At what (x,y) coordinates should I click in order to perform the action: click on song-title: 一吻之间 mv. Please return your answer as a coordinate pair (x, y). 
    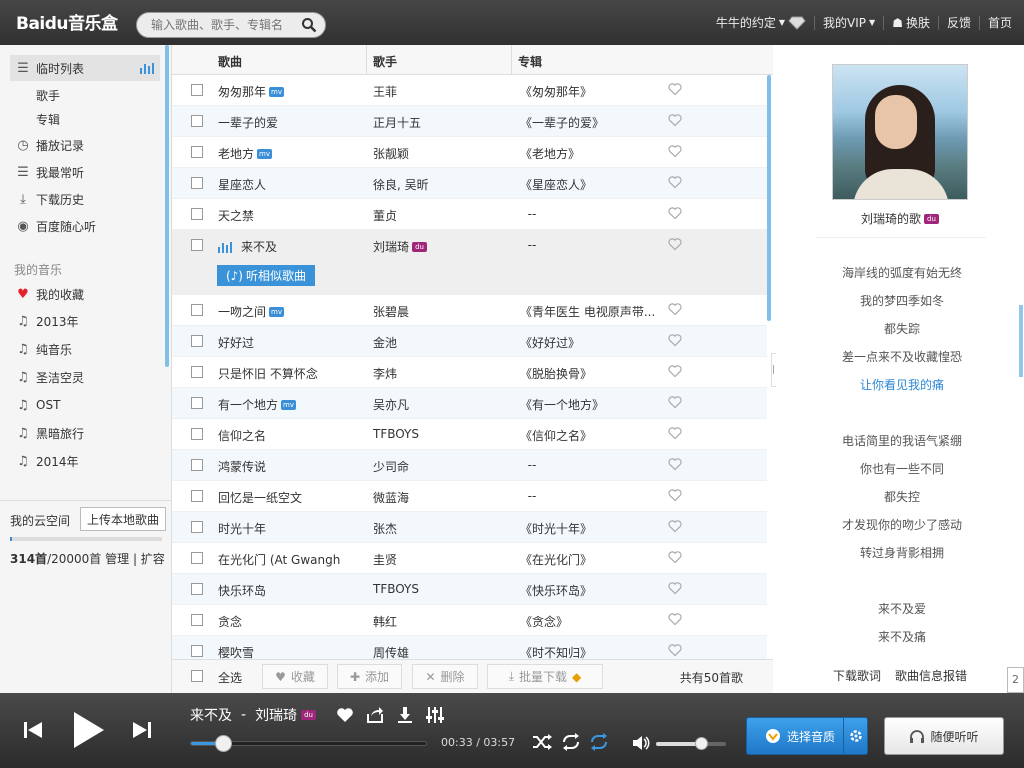
    Looking at the image, I should click on (251, 311).